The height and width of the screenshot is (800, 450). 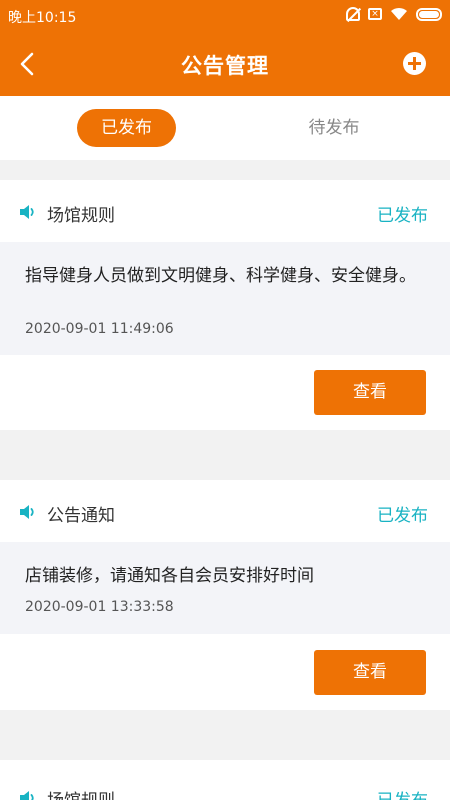 What do you see at coordinates (99, 329) in the screenshot?
I see `notice-date: 2020-09-01 11:49:06` at bounding box center [99, 329].